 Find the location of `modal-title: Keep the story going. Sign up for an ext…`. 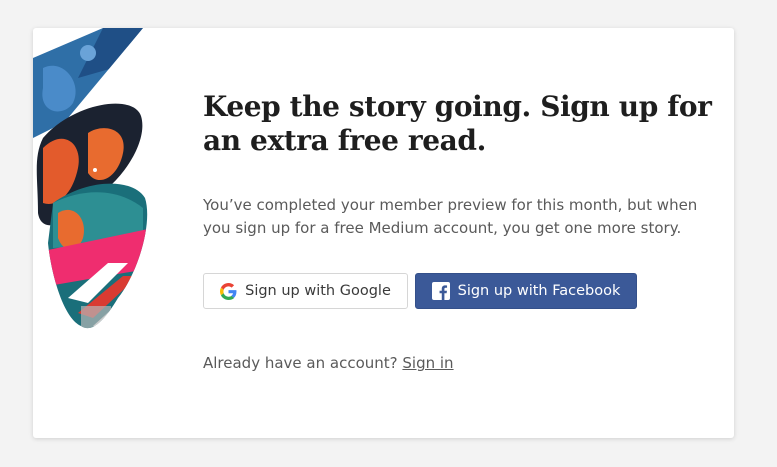

modal-title: Keep the story going. Sign up for an ext… is located at coordinates (457, 123).